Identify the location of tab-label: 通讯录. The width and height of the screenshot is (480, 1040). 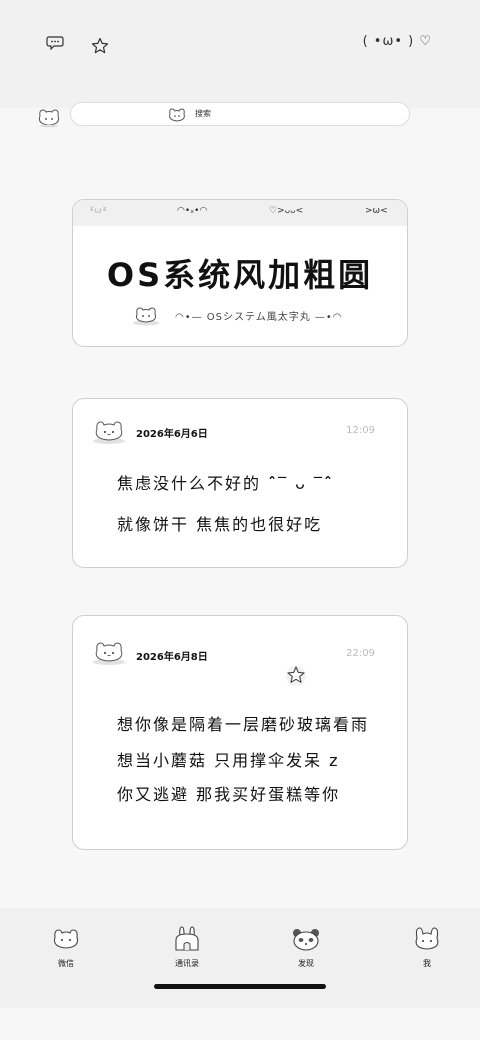
(187, 963).